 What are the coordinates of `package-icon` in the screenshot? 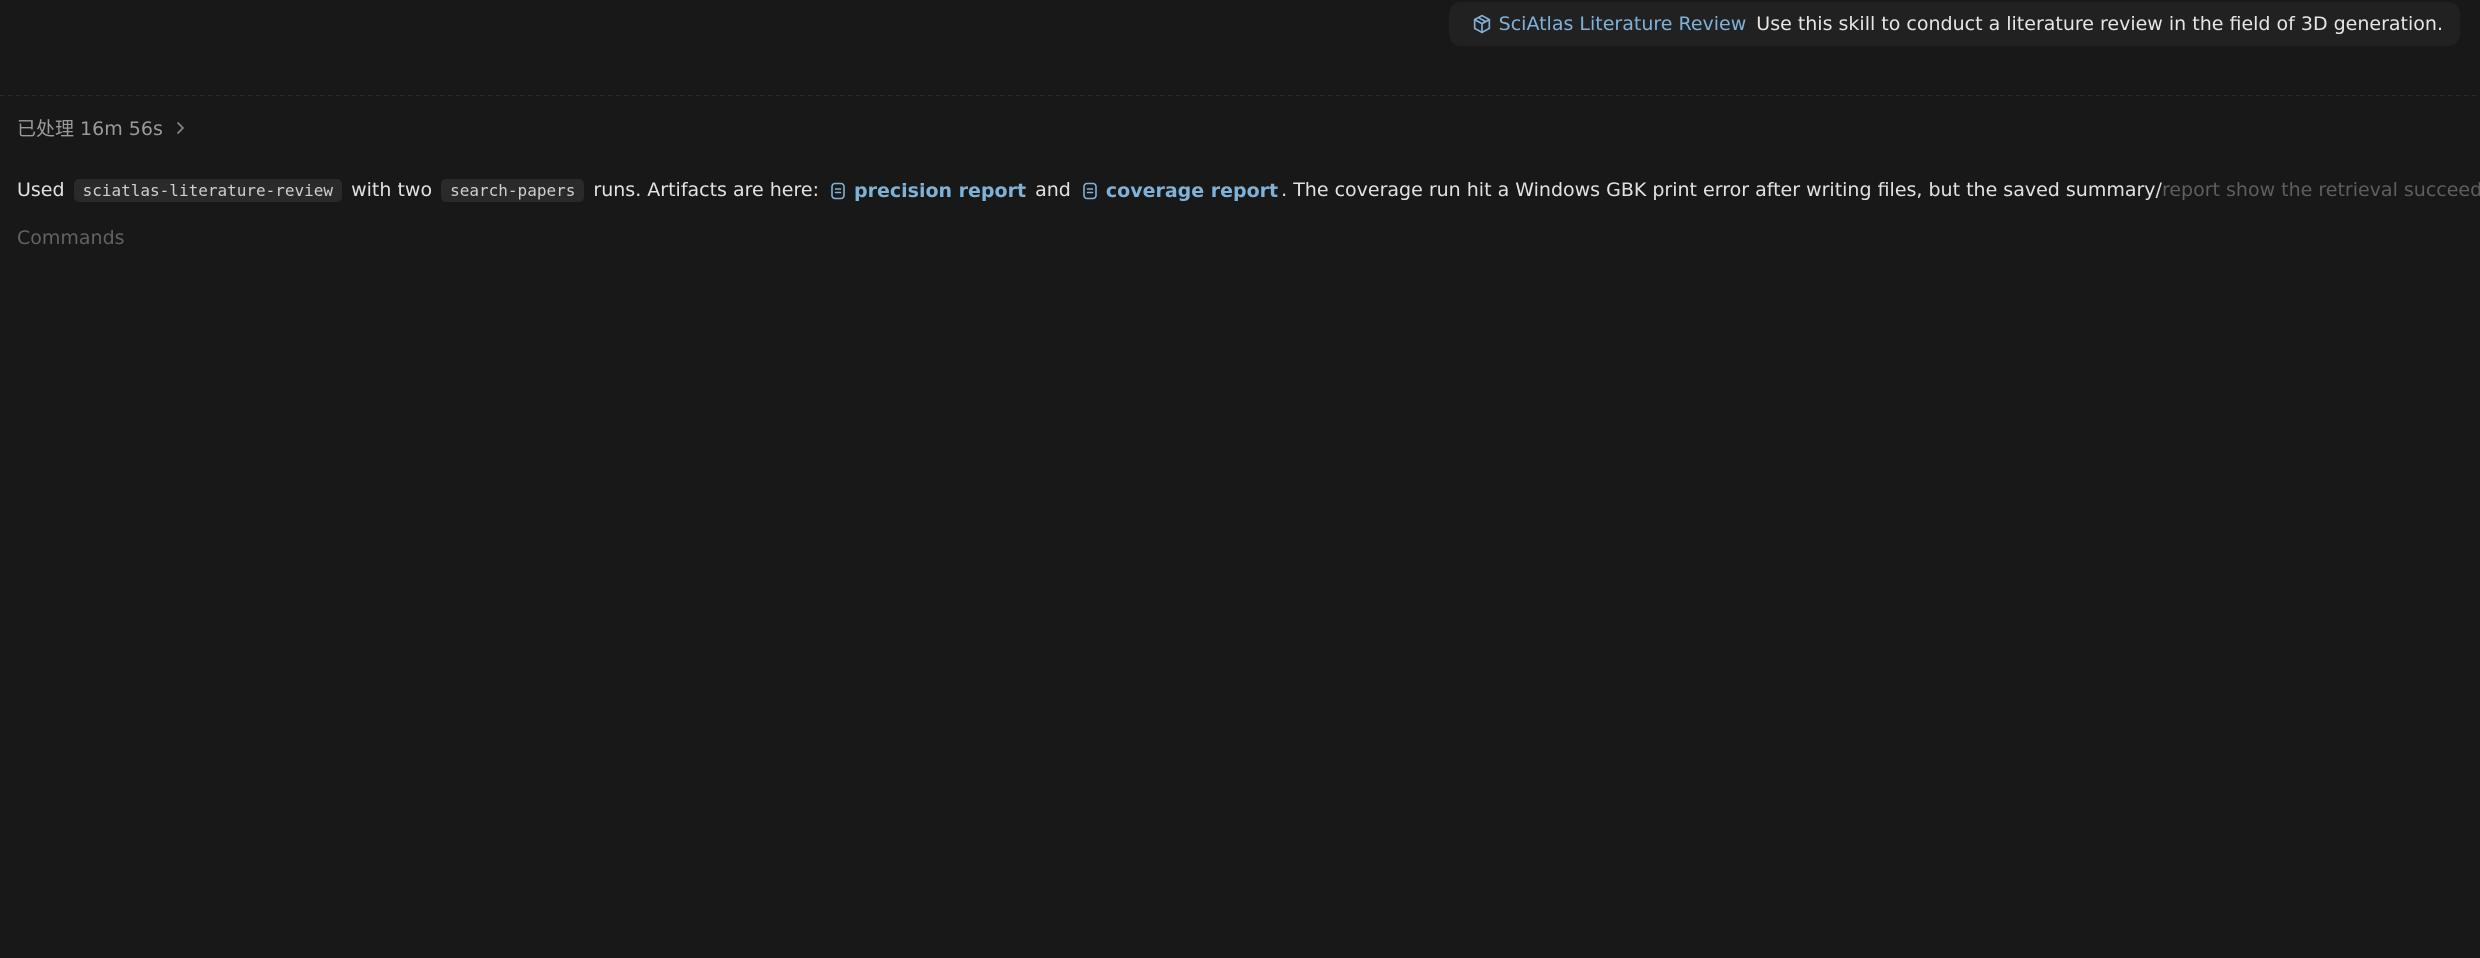 It's located at (1482, 24).